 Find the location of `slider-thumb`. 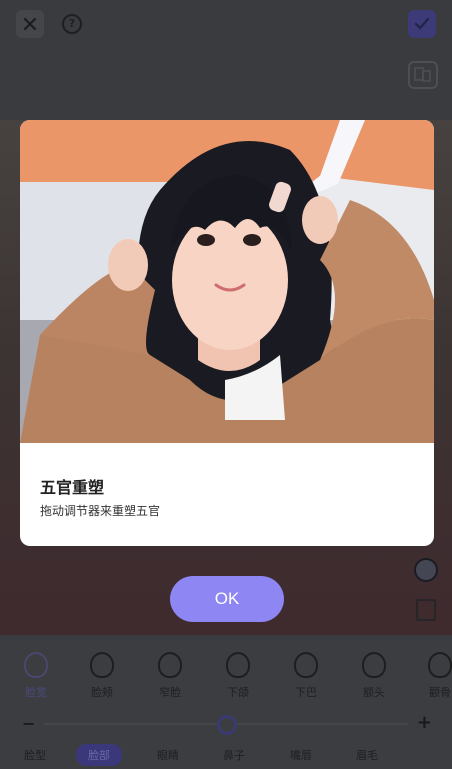

slider-thumb is located at coordinates (227, 725).